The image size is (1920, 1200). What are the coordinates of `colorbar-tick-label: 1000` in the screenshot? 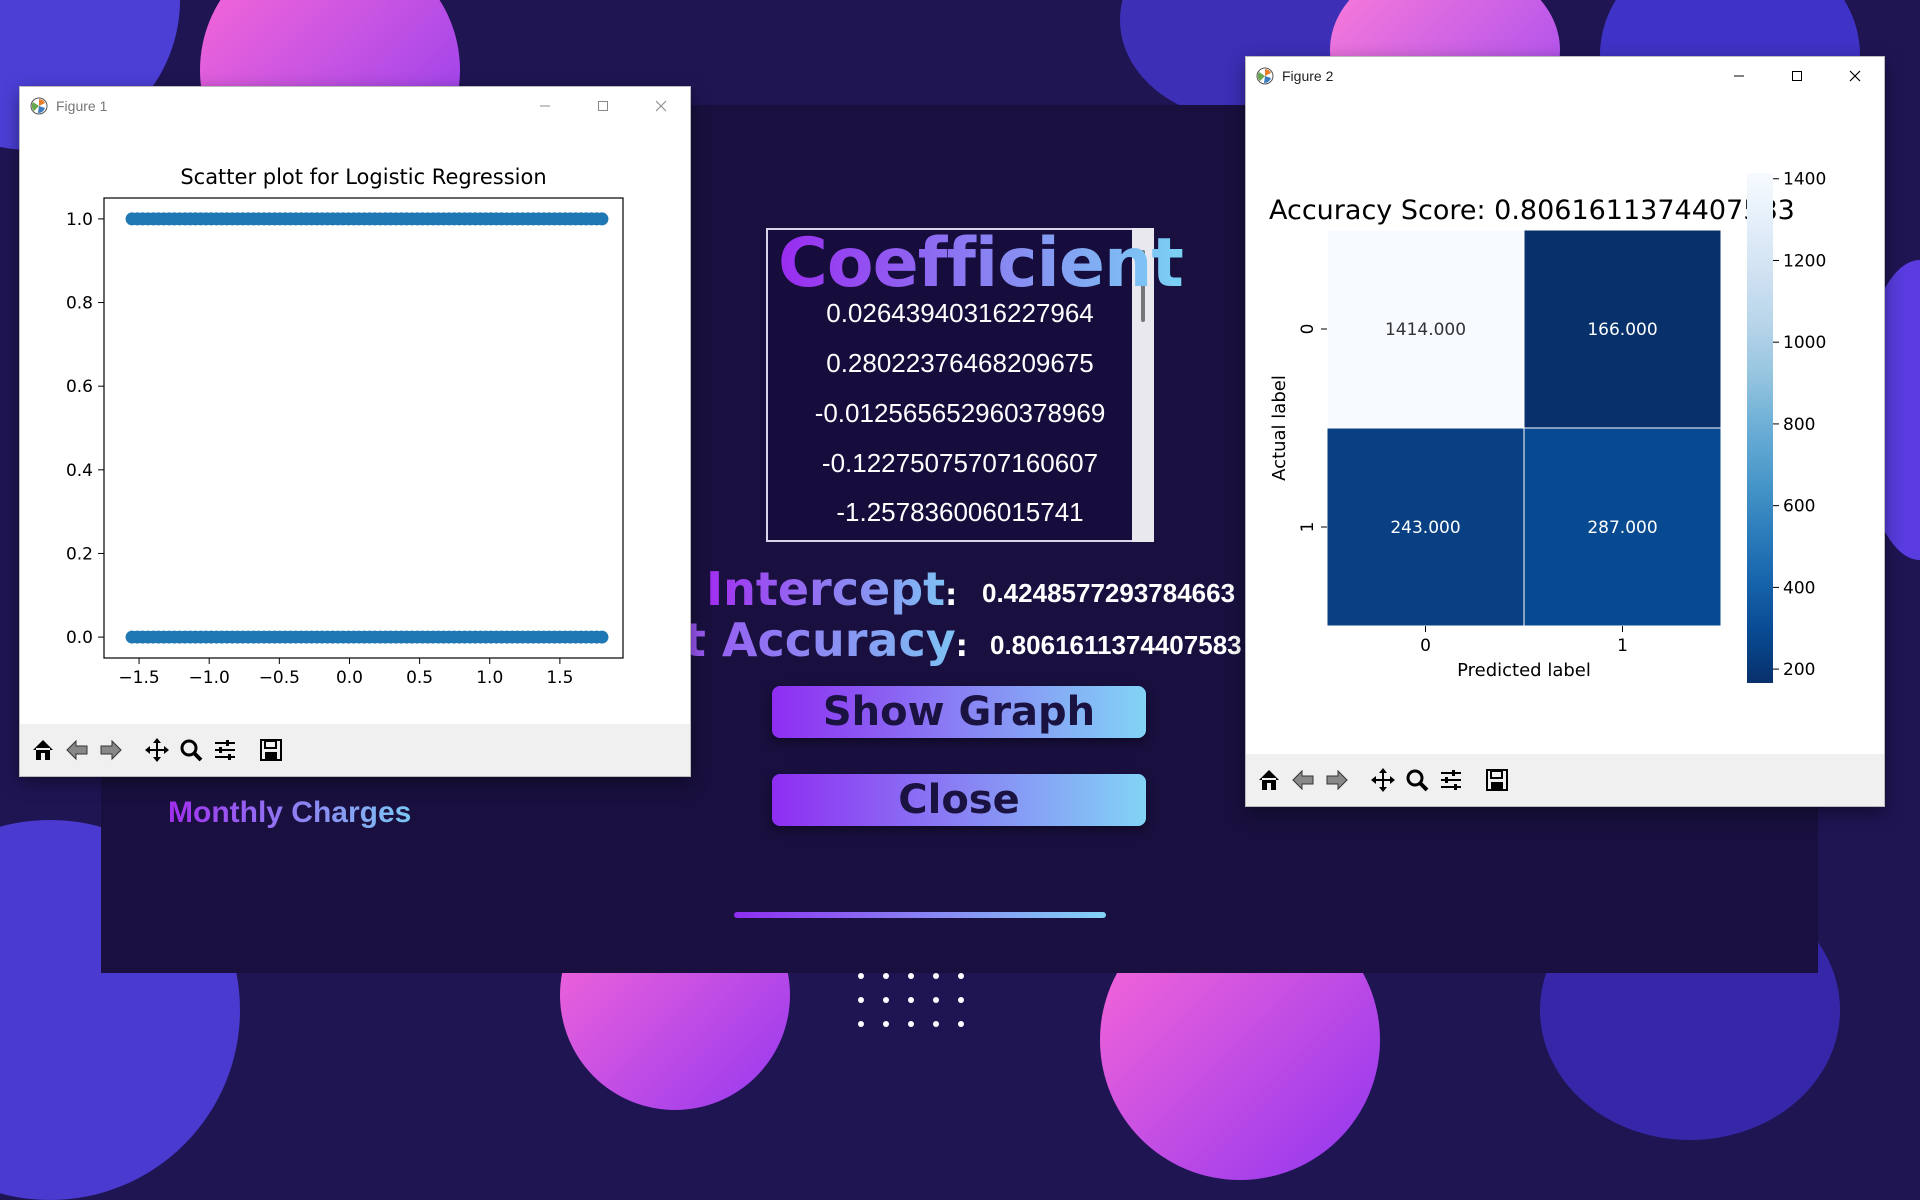 It's located at (1804, 343).